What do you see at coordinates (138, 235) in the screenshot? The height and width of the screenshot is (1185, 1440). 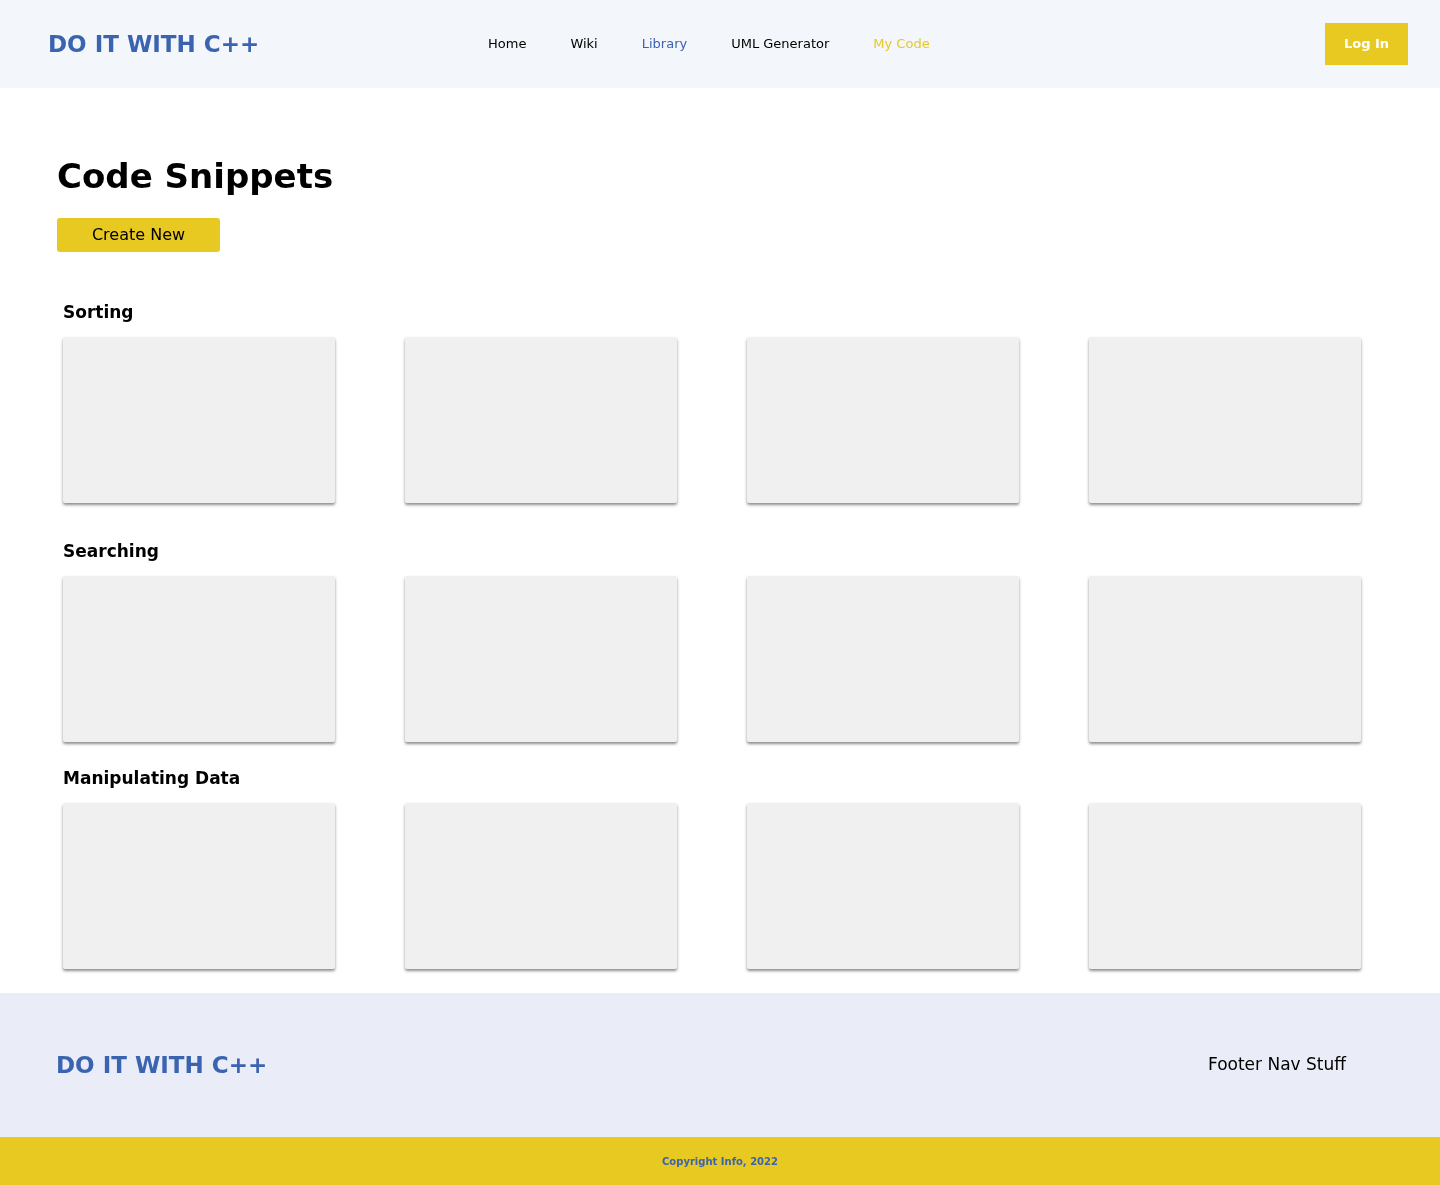 I see `create-new-button: Create New` at bounding box center [138, 235].